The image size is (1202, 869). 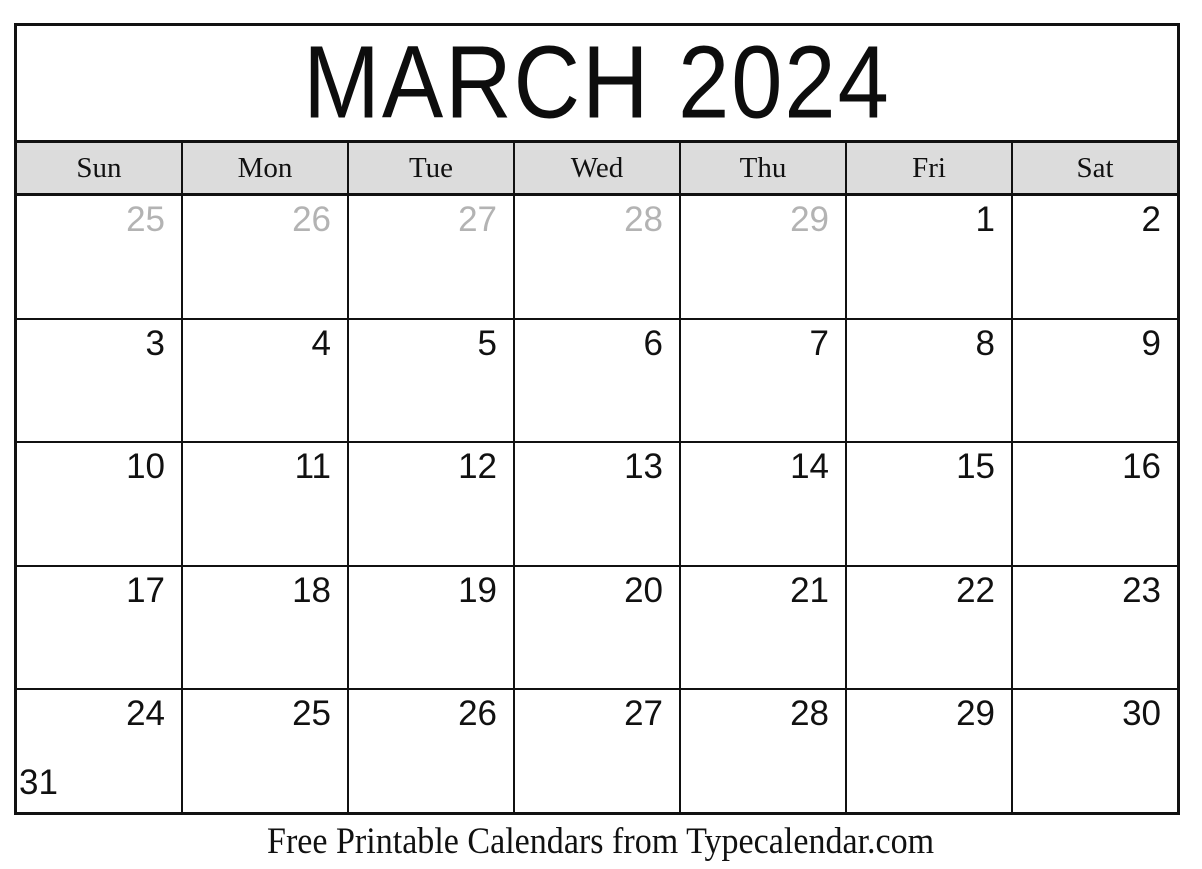 I want to click on weekday-header-fri: Fri, so click(x=930, y=168).